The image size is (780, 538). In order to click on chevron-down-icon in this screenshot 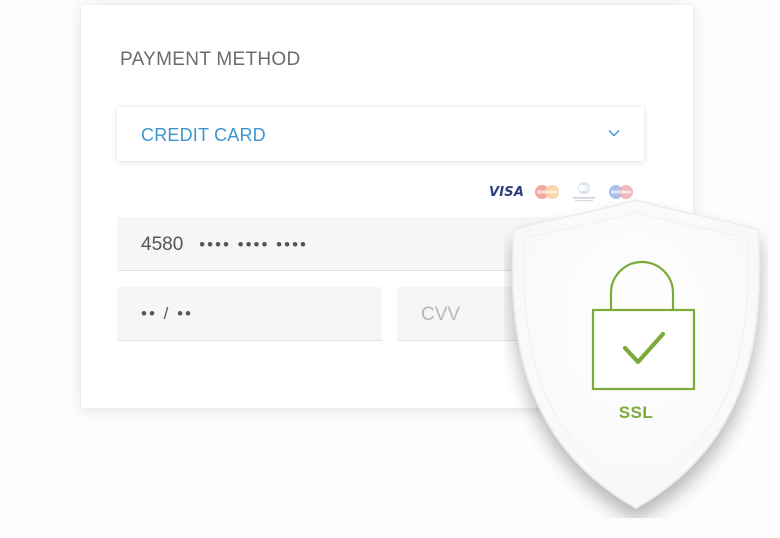, I will do `click(614, 133)`.